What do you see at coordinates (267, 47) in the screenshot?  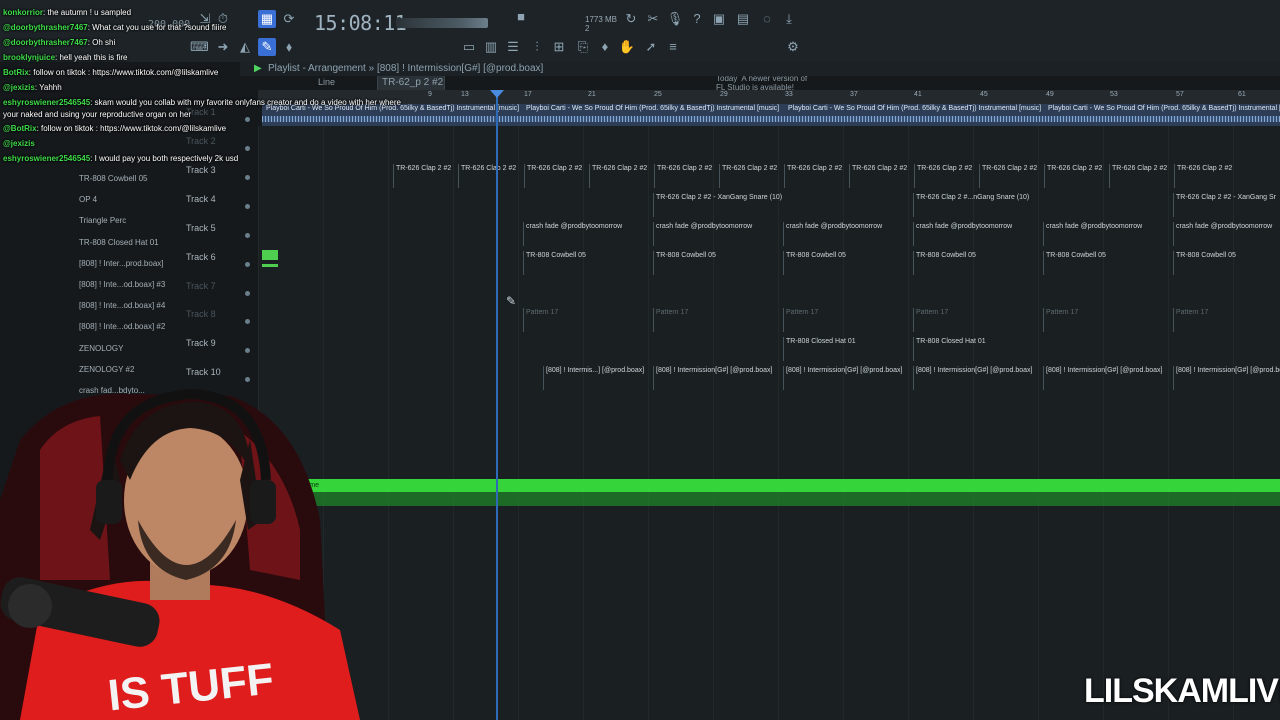 I see `draw-tool-icon: ✎` at bounding box center [267, 47].